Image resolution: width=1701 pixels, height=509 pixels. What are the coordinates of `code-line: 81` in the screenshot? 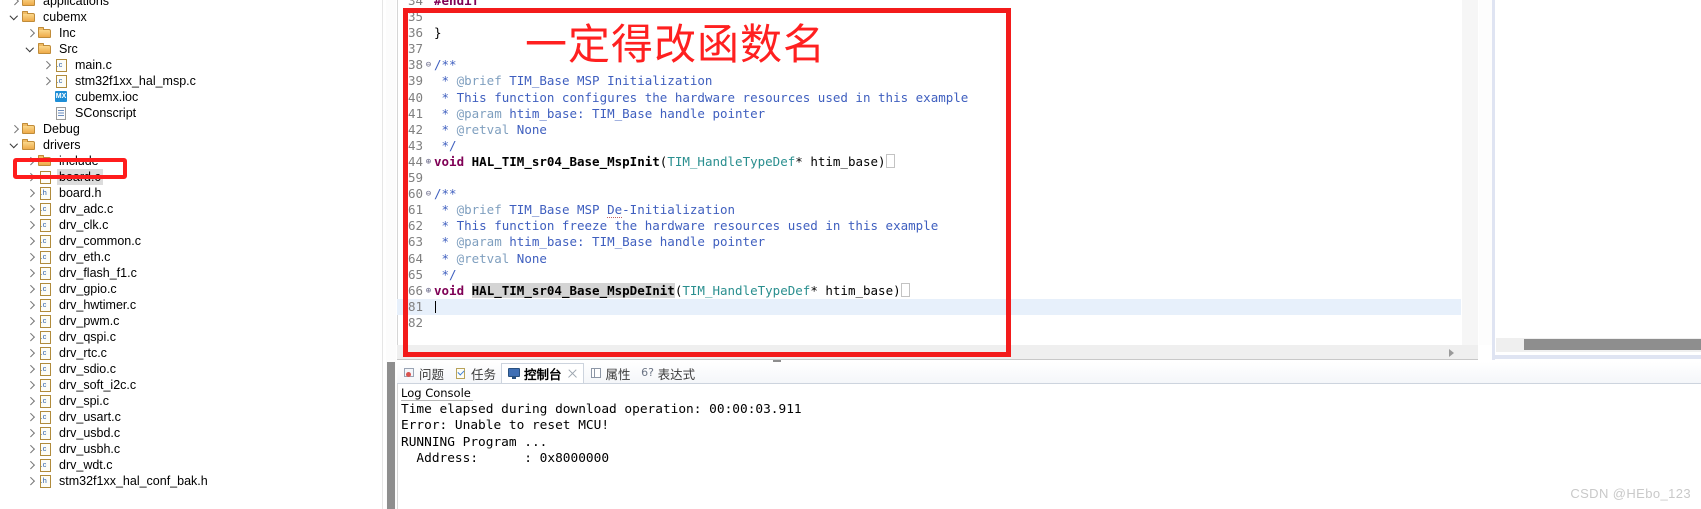 It's located at (929, 306).